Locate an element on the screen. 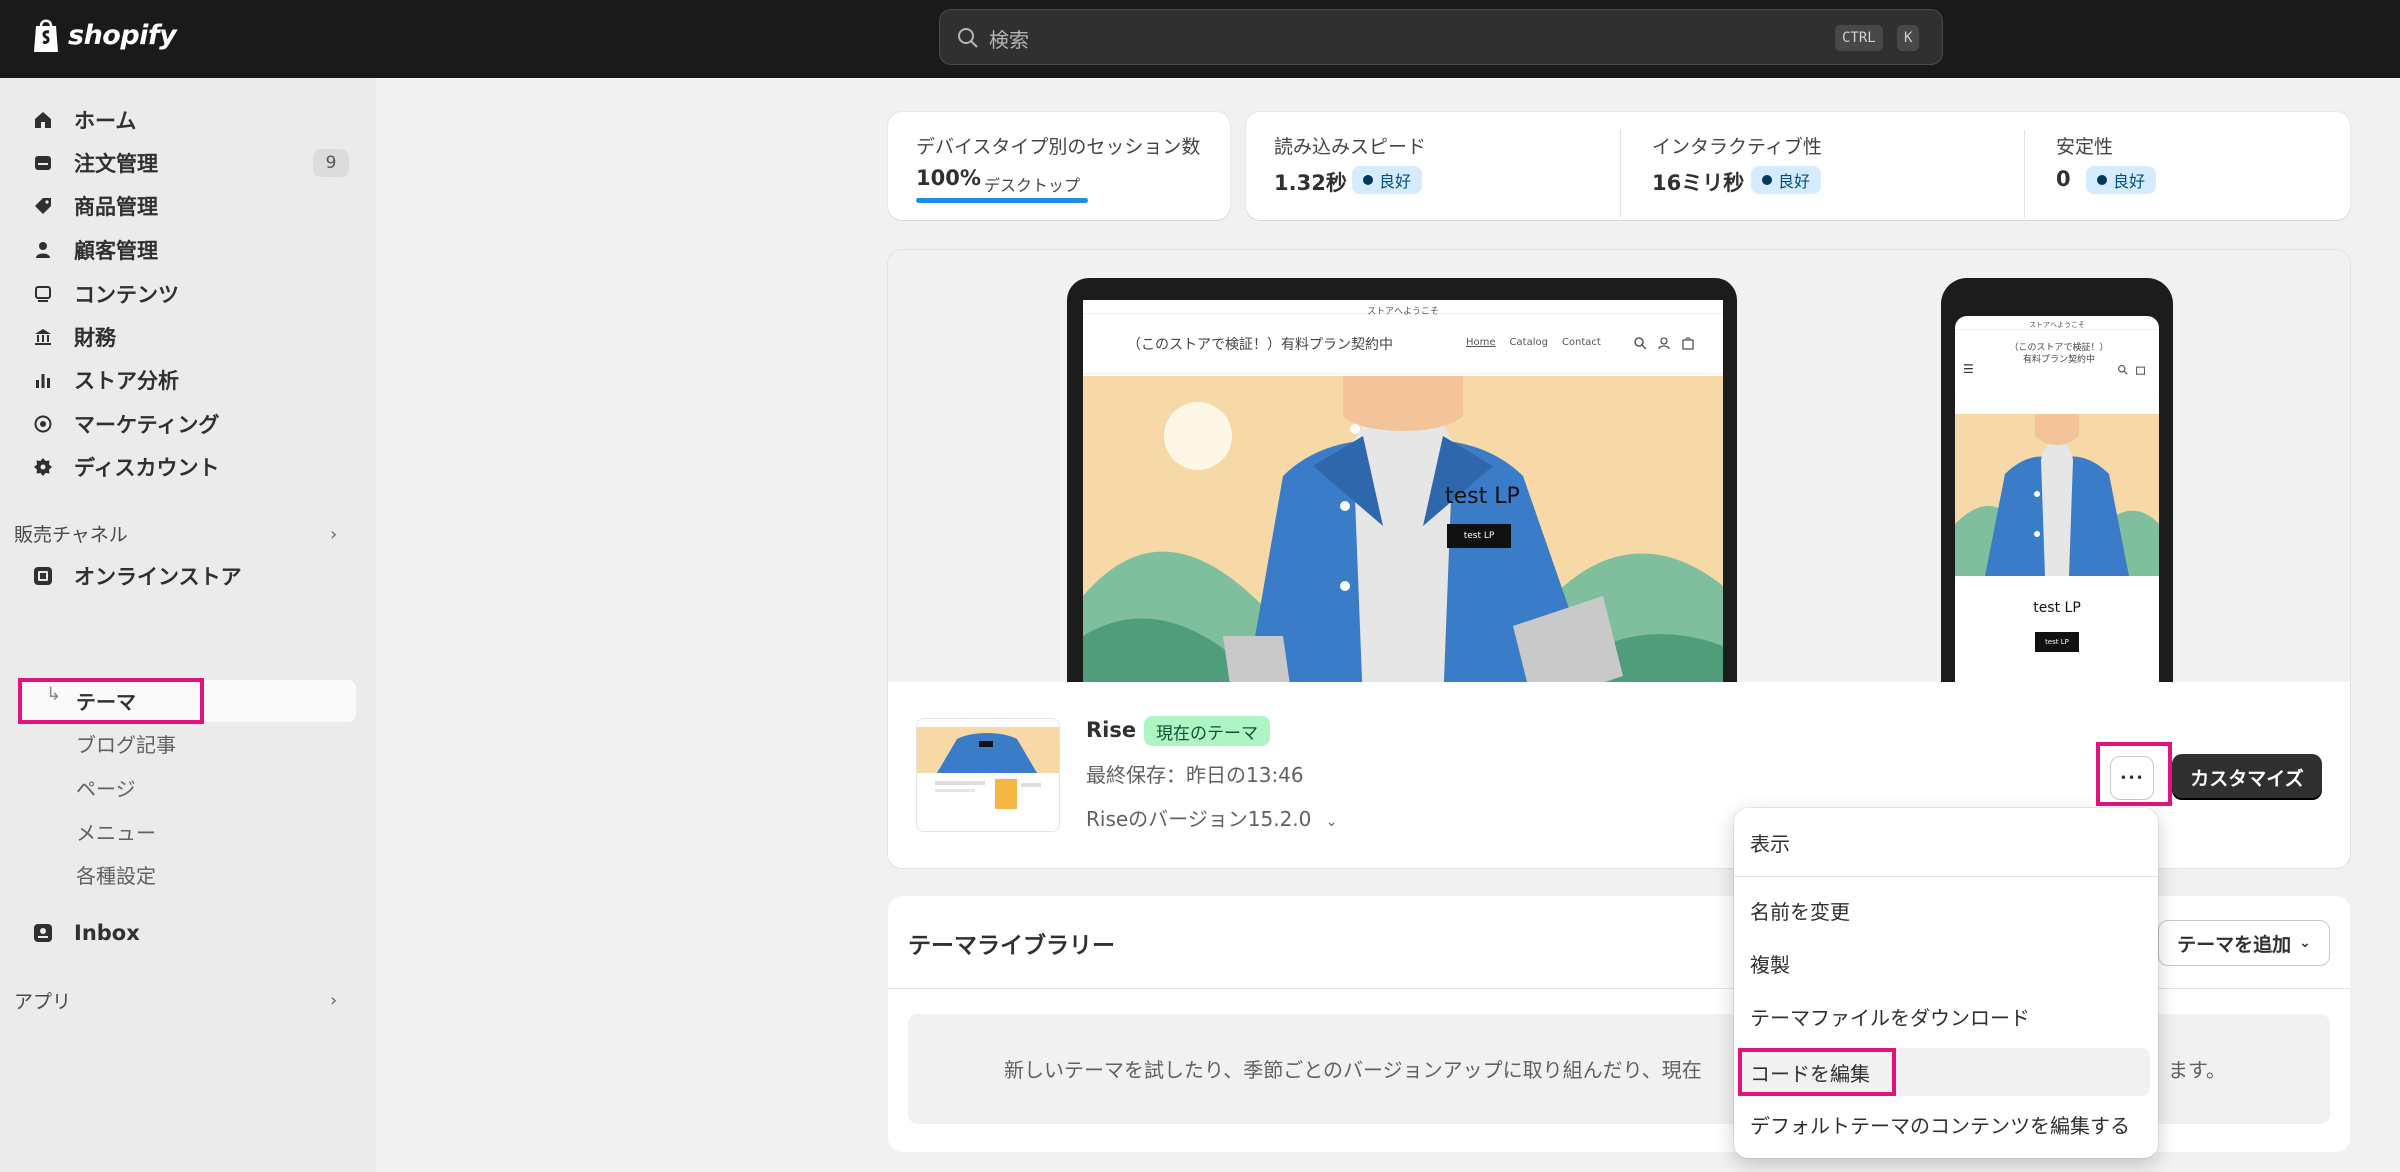  theme-version-label: Riseのバージョン15.2.0 is located at coordinates (1199, 819).